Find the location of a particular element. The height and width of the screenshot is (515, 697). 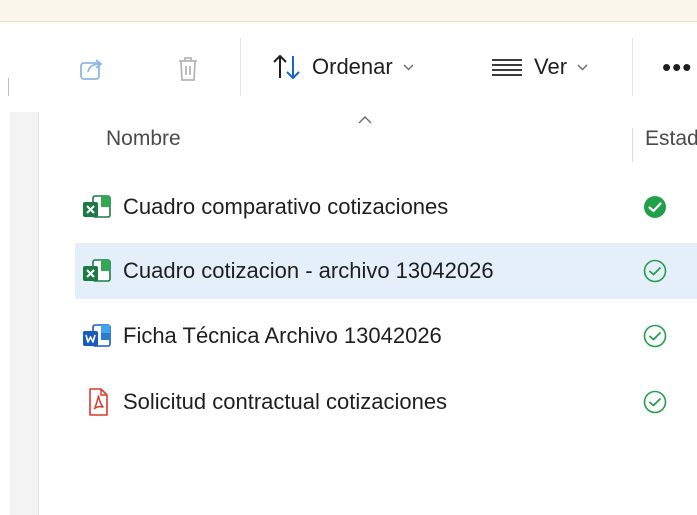

file-row: Solicitud contractual cotizaciones is located at coordinates (386, 402).